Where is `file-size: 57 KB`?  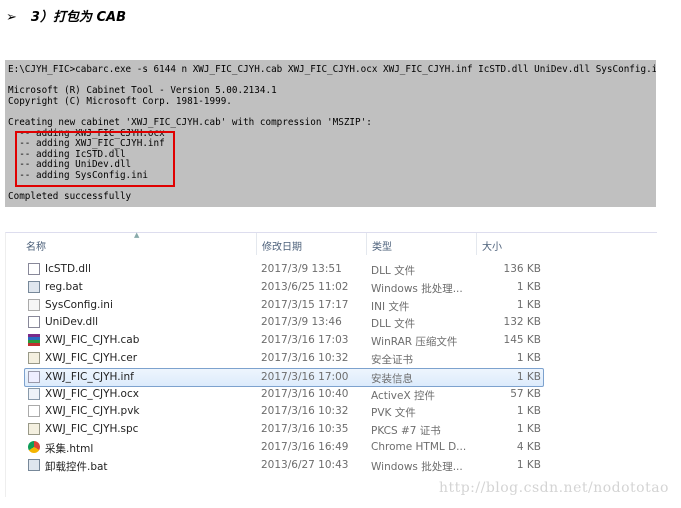 file-size: 57 KB is located at coordinates (525, 393).